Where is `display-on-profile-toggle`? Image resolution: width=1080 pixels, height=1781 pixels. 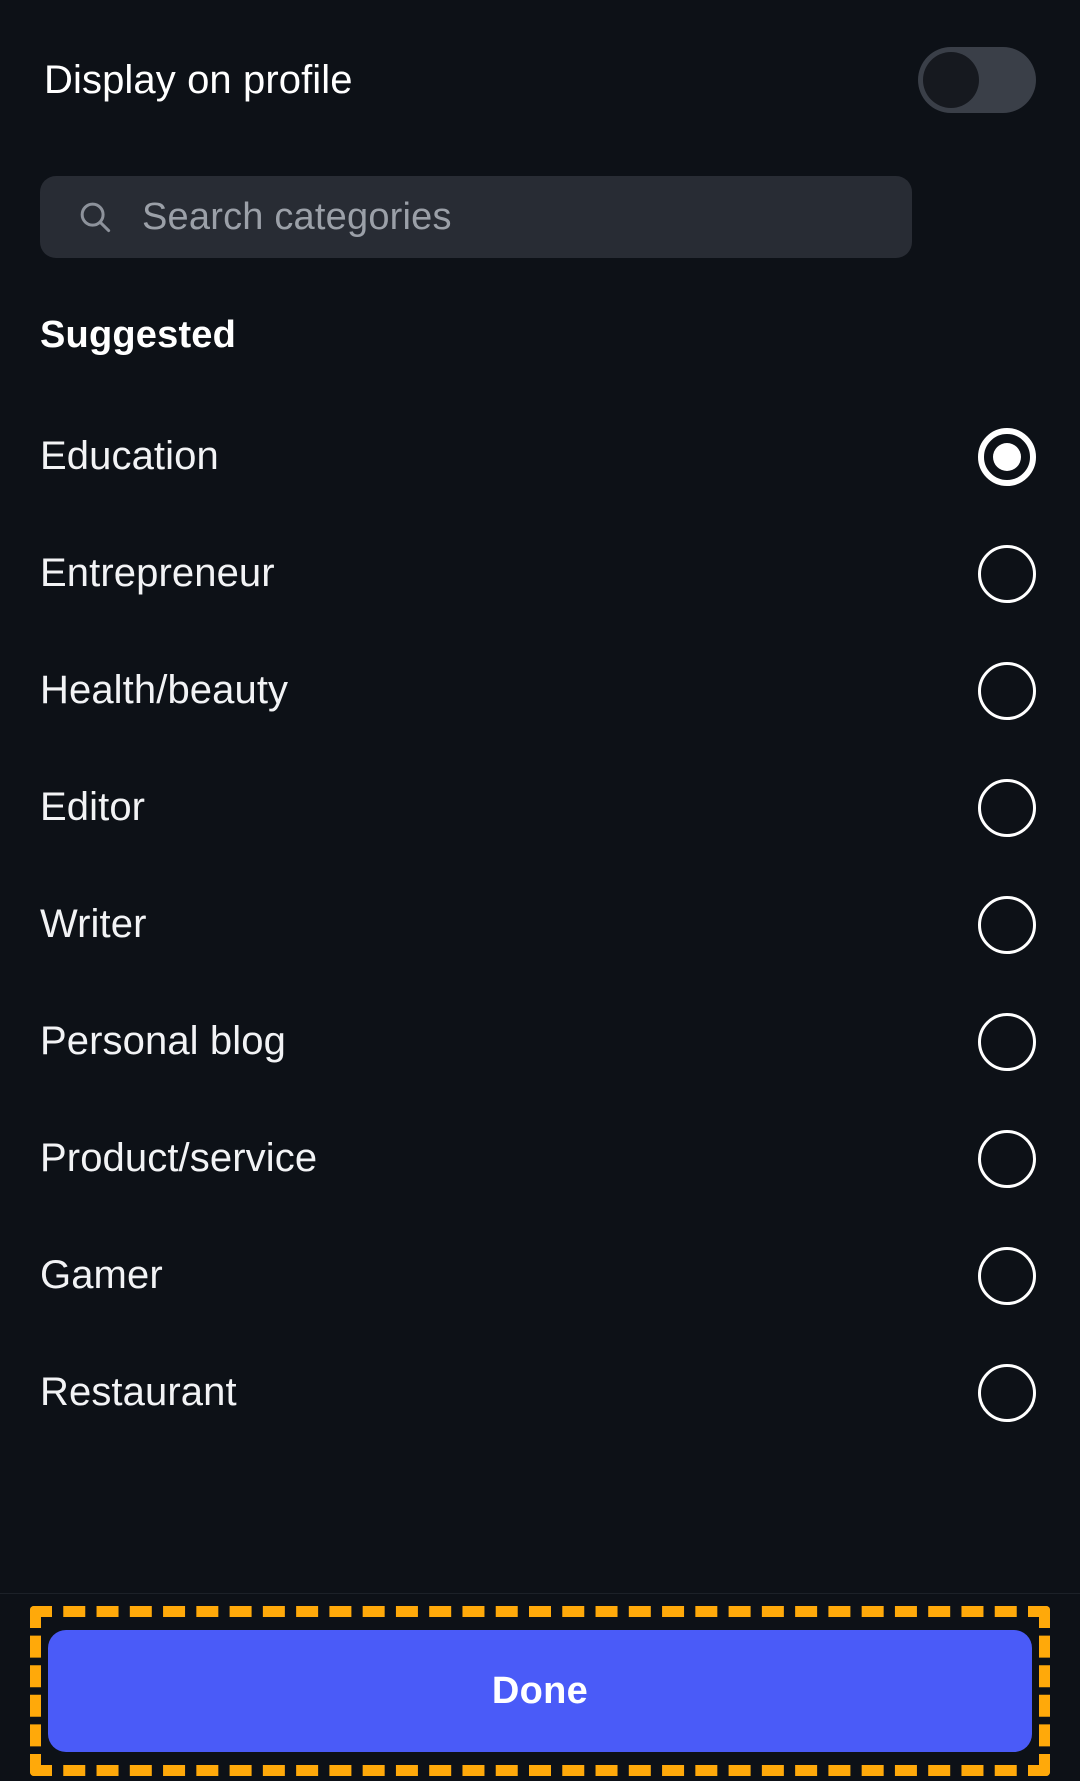 display-on-profile-toggle is located at coordinates (977, 80).